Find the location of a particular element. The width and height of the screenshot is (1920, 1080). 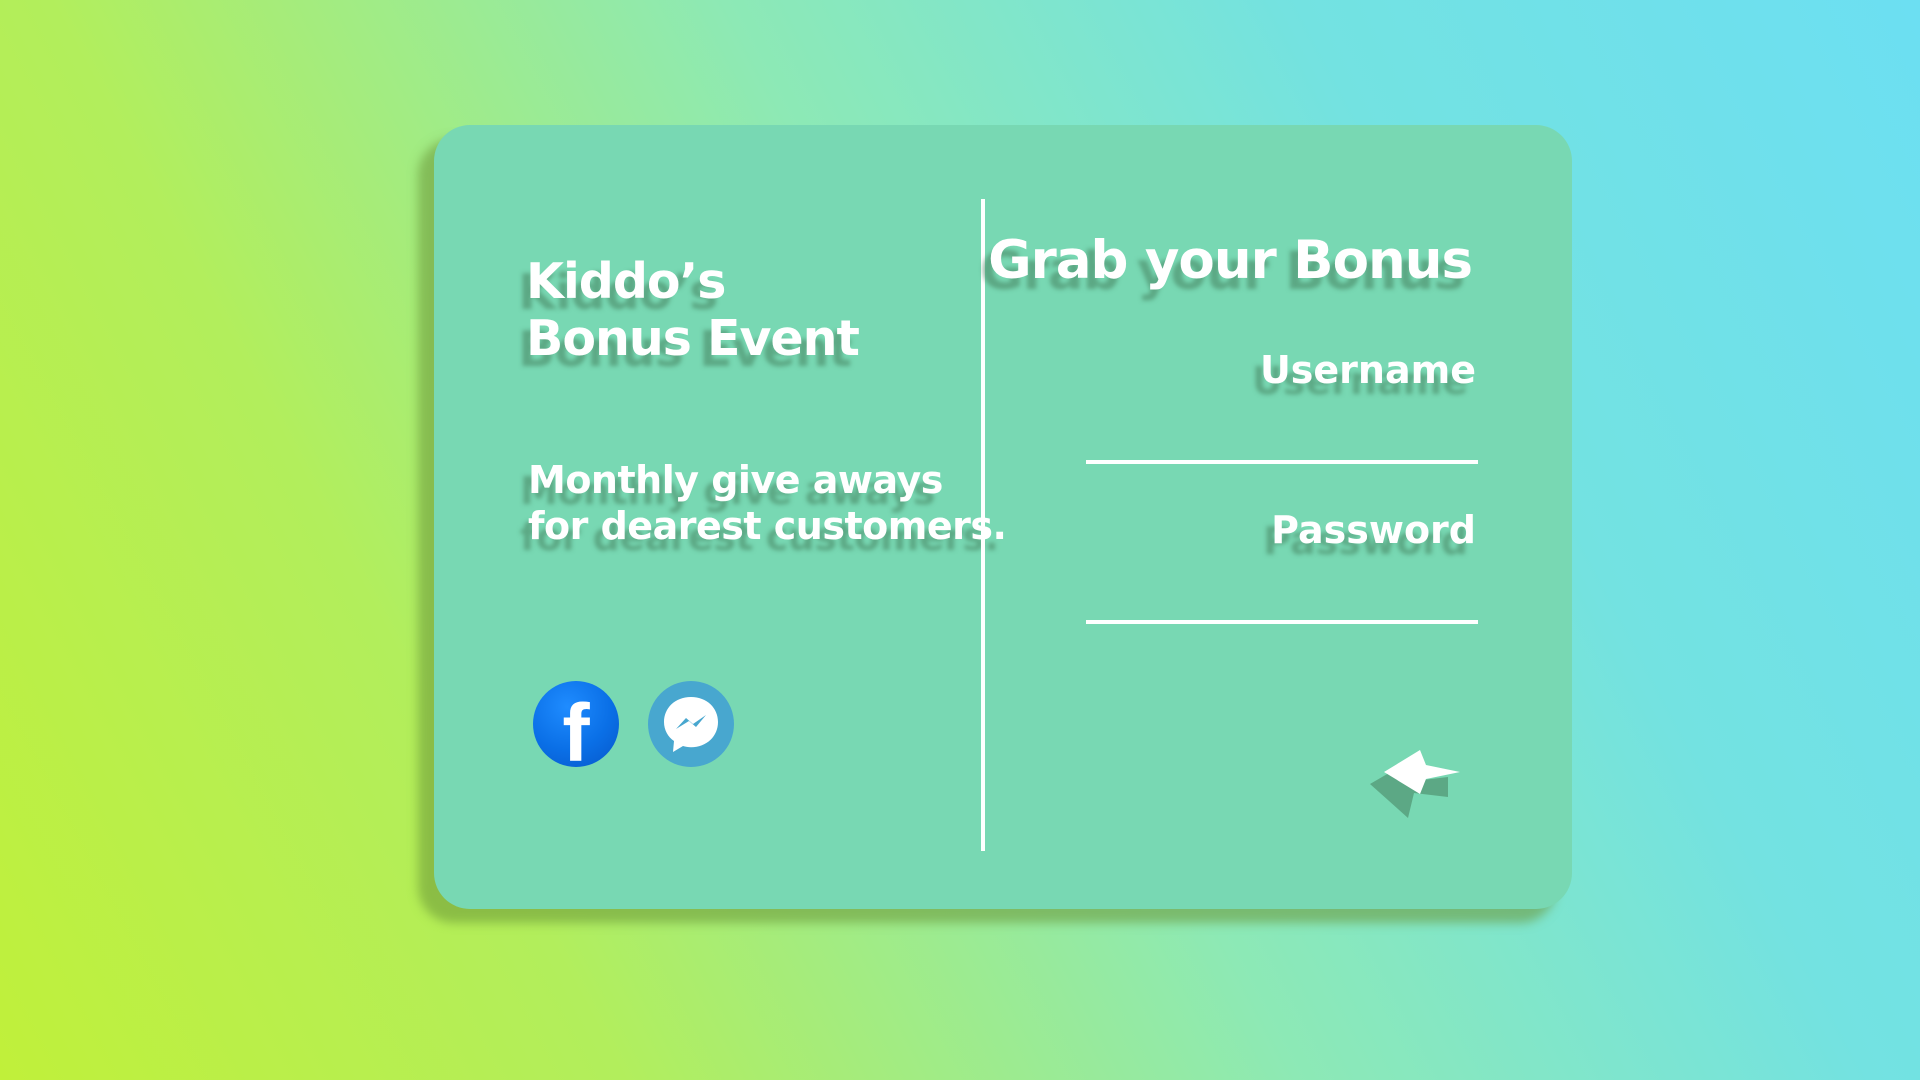

event-title: Kiddo’s Bonus Event is located at coordinates (693, 310).